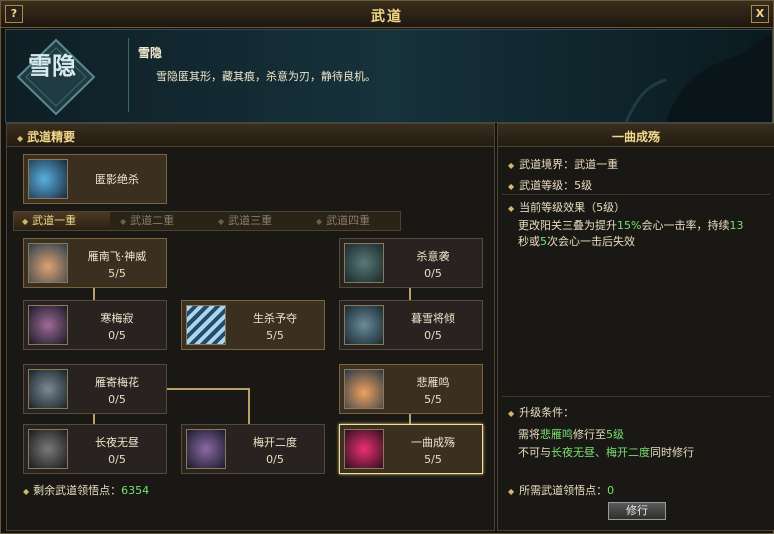 Image resolution: width=774 pixels, height=534 pixels. I want to click on essence-skill: 匿影绝杀, so click(95, 179).